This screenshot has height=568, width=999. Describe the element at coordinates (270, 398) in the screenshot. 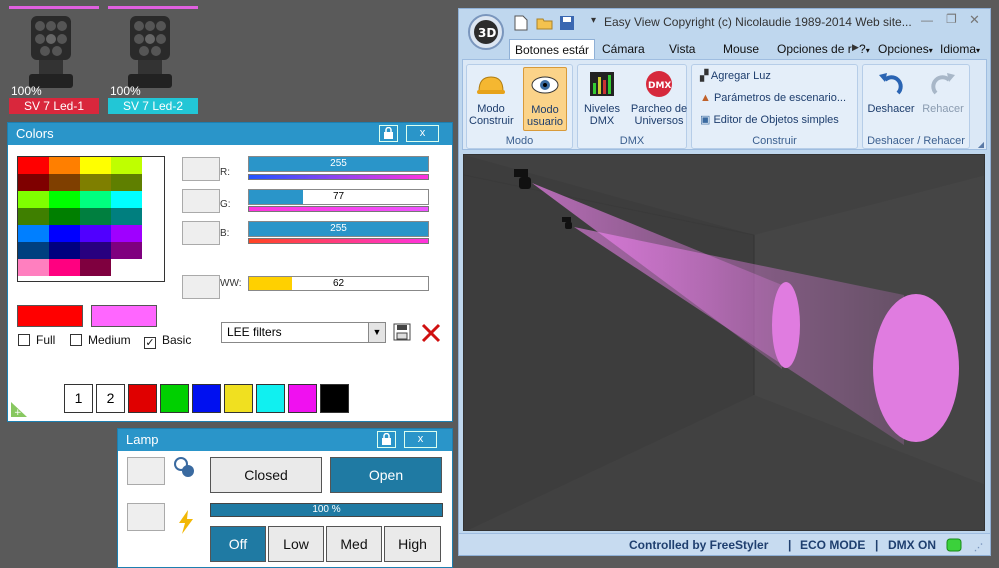

I see `quick-color-cyan` at that location.